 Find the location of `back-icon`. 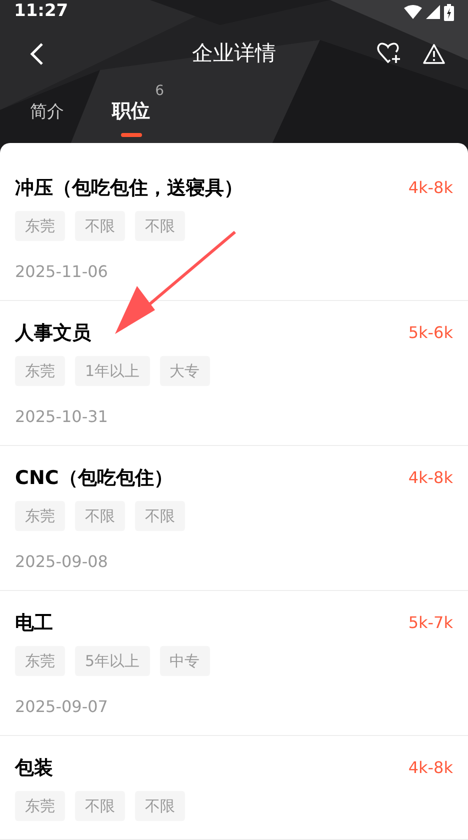

back-icon is located at coordinates (37, 54).